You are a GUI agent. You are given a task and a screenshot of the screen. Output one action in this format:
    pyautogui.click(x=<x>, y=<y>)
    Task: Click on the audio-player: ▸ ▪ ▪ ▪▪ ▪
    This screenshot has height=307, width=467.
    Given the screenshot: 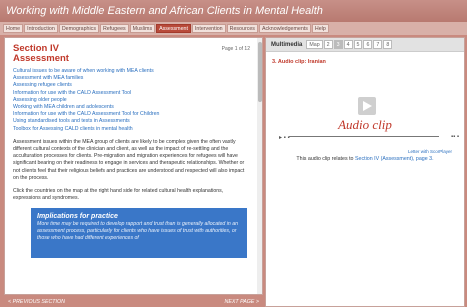 What is the action you would take?
    pyautogui.click(x=369, y=137)
    